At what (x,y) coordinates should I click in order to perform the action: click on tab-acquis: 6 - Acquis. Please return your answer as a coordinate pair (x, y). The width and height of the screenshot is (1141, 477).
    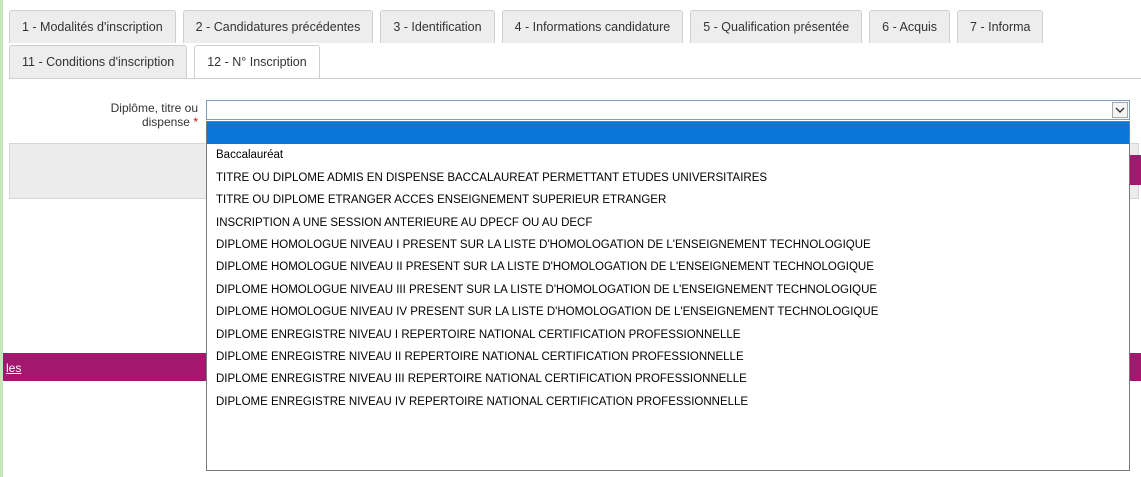
    Looking at the image, I should click on (910, 26).